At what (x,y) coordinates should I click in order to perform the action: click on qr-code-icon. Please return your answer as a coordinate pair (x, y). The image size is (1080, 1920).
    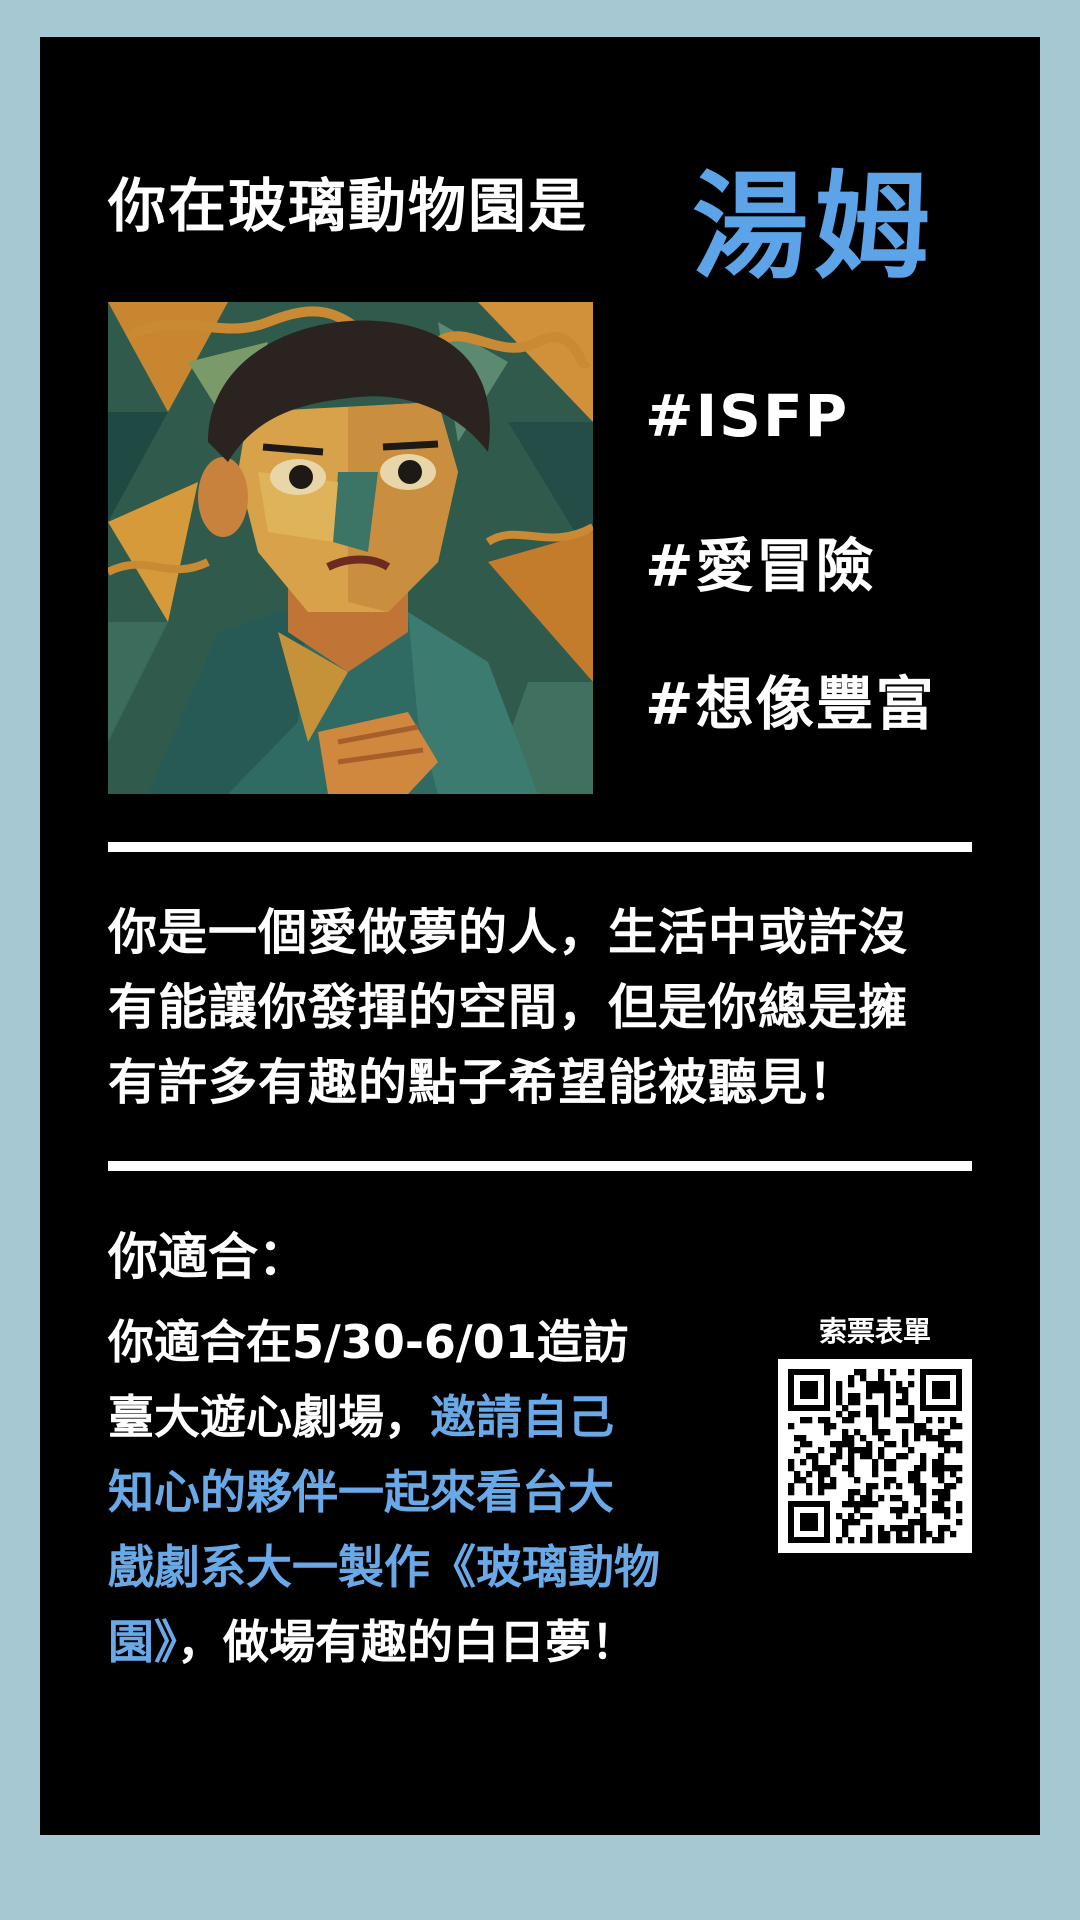
    Looking at the image, I should click on (875, 1456).